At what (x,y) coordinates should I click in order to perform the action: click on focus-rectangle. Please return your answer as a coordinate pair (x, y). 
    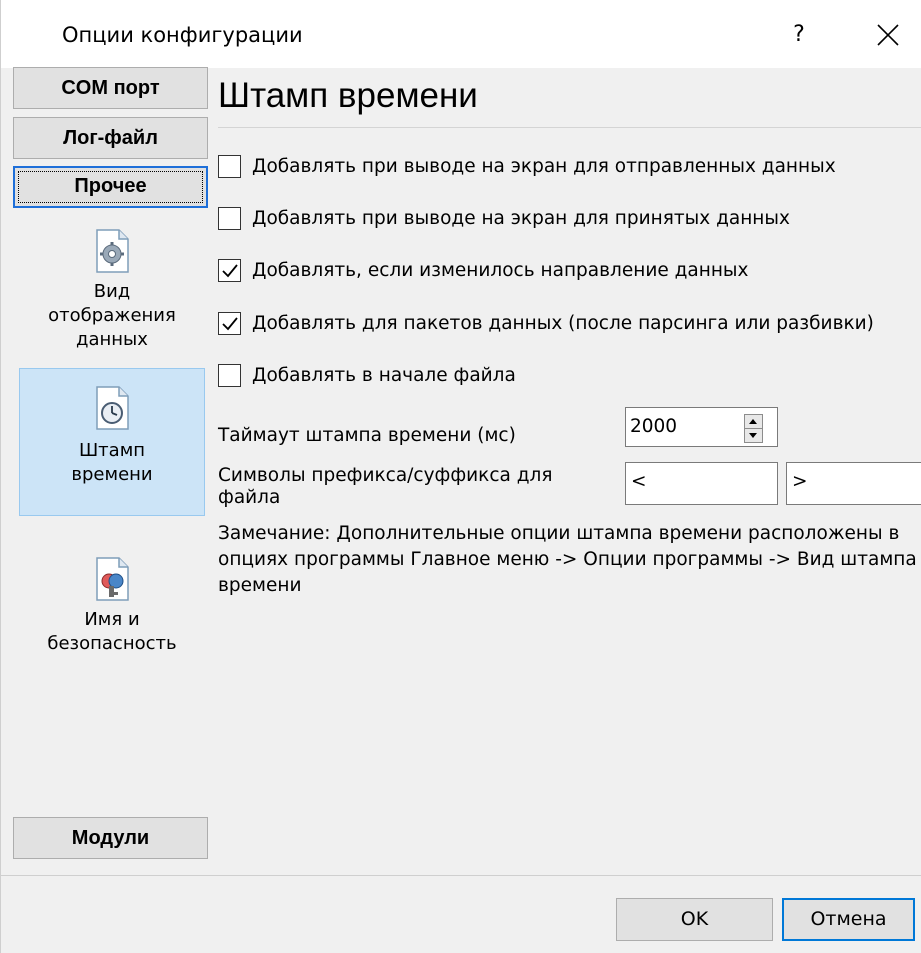
    Looking at the image, I should click on (110, 187).